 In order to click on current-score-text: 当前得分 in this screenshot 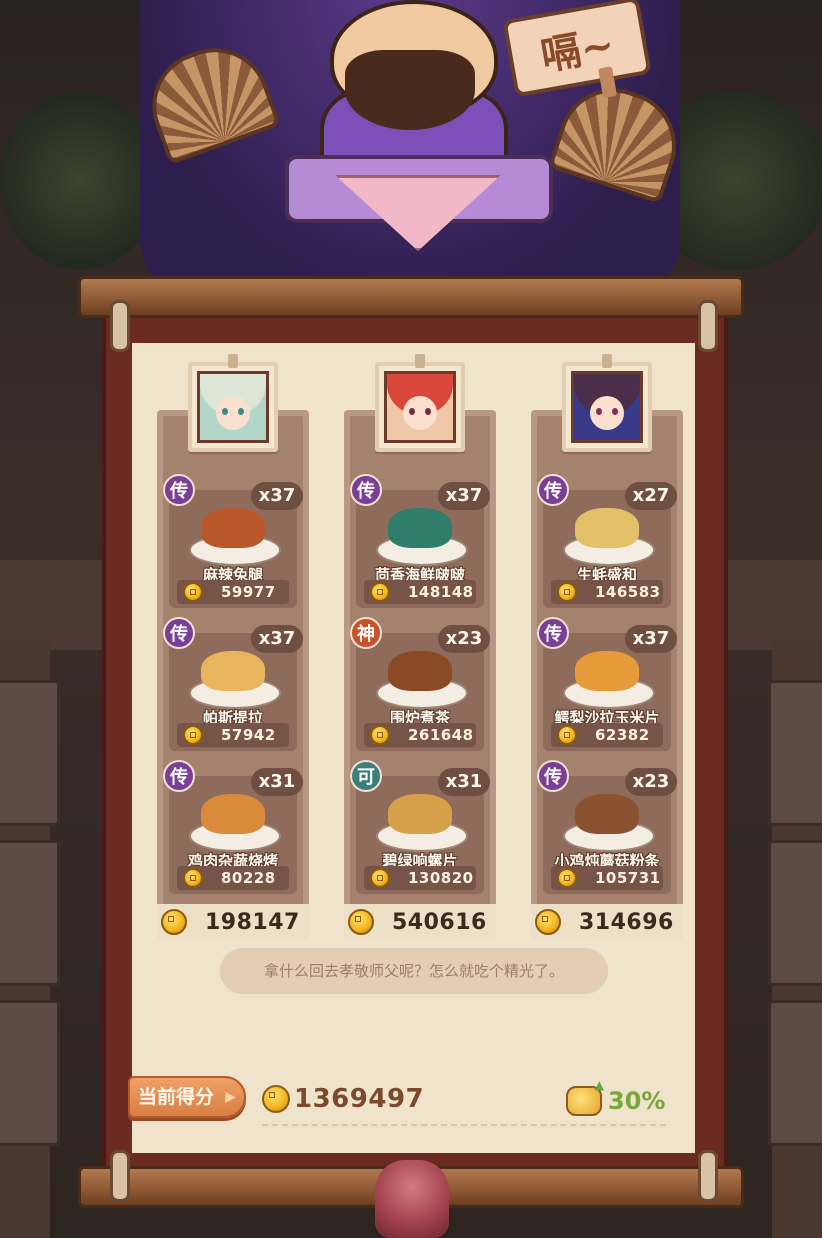, I will do `click(176, 1097)`.